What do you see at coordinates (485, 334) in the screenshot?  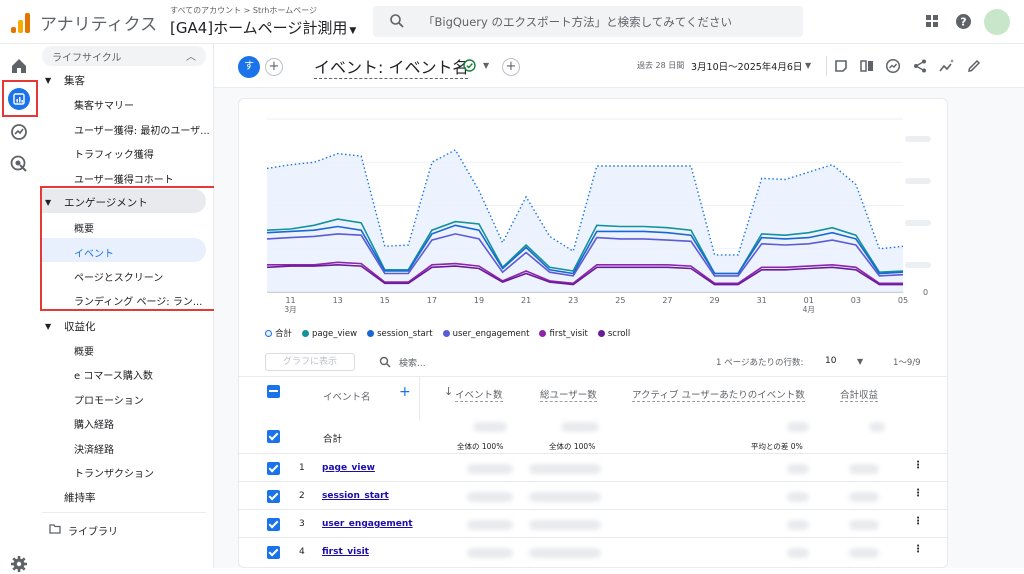 I see `legend-item: user_engagement` at bounding box center [485, 334].